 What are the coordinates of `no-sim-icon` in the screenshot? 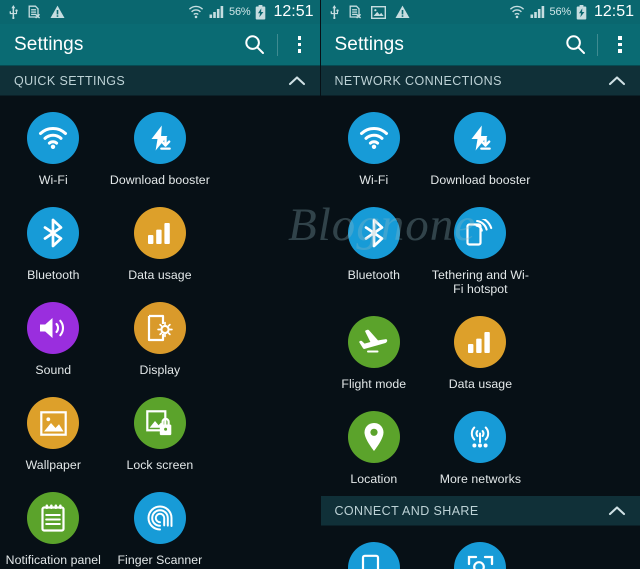 It's located at (34, 12).